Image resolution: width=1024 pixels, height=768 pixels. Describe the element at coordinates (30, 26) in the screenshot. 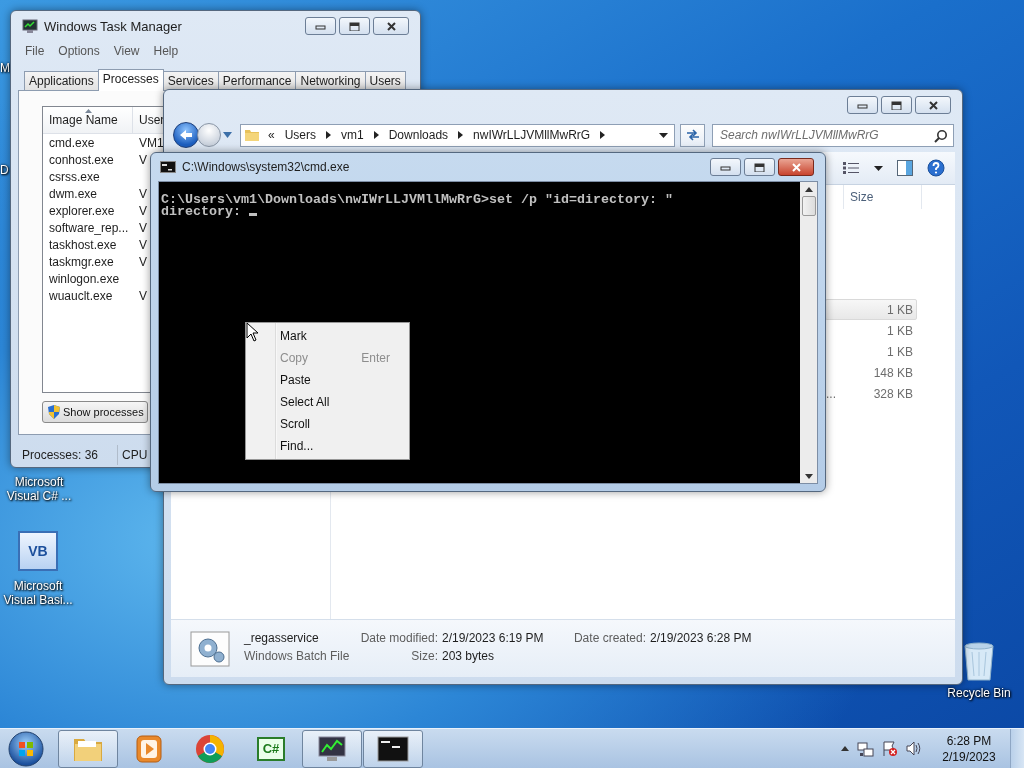

I see `monitor-icon` at that location.